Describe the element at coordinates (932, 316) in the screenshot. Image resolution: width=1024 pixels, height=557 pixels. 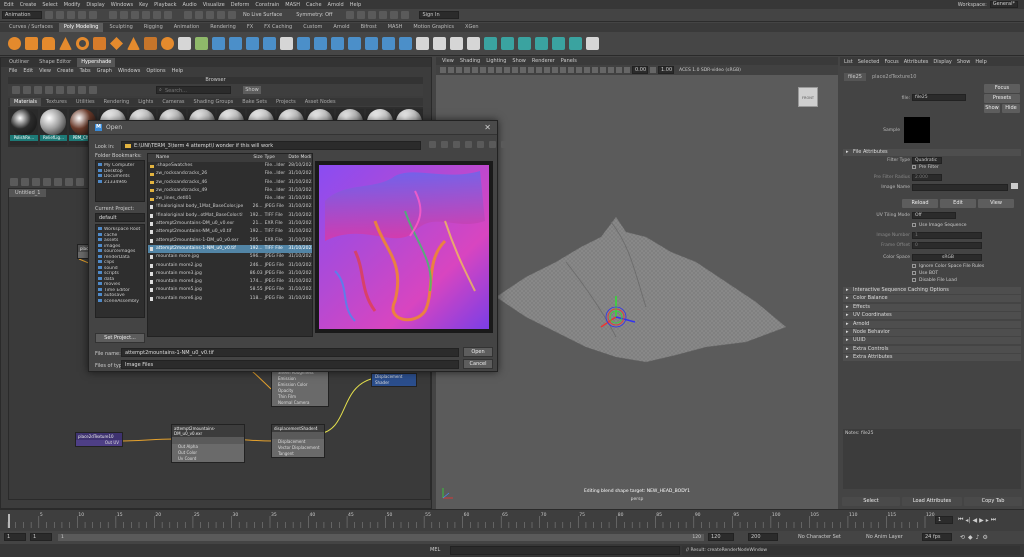
I see `section-uv-coordinates: UV Coordinates` at that location.